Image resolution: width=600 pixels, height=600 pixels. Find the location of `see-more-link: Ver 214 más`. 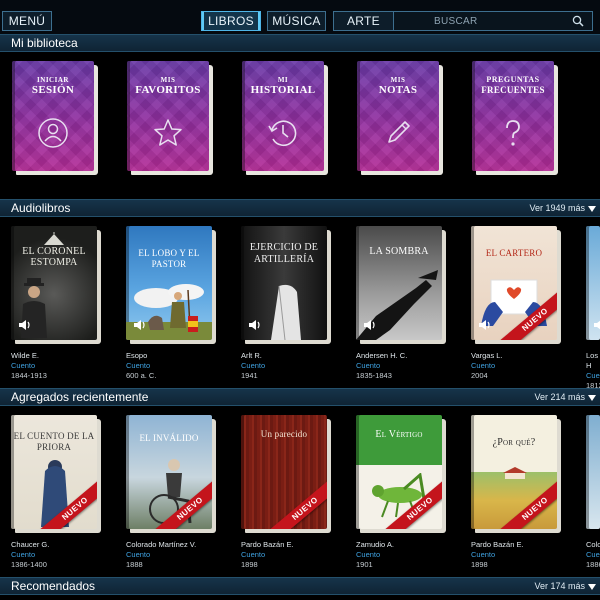

see-more-link: Ver 214 más is located at coordinates (565, 397).